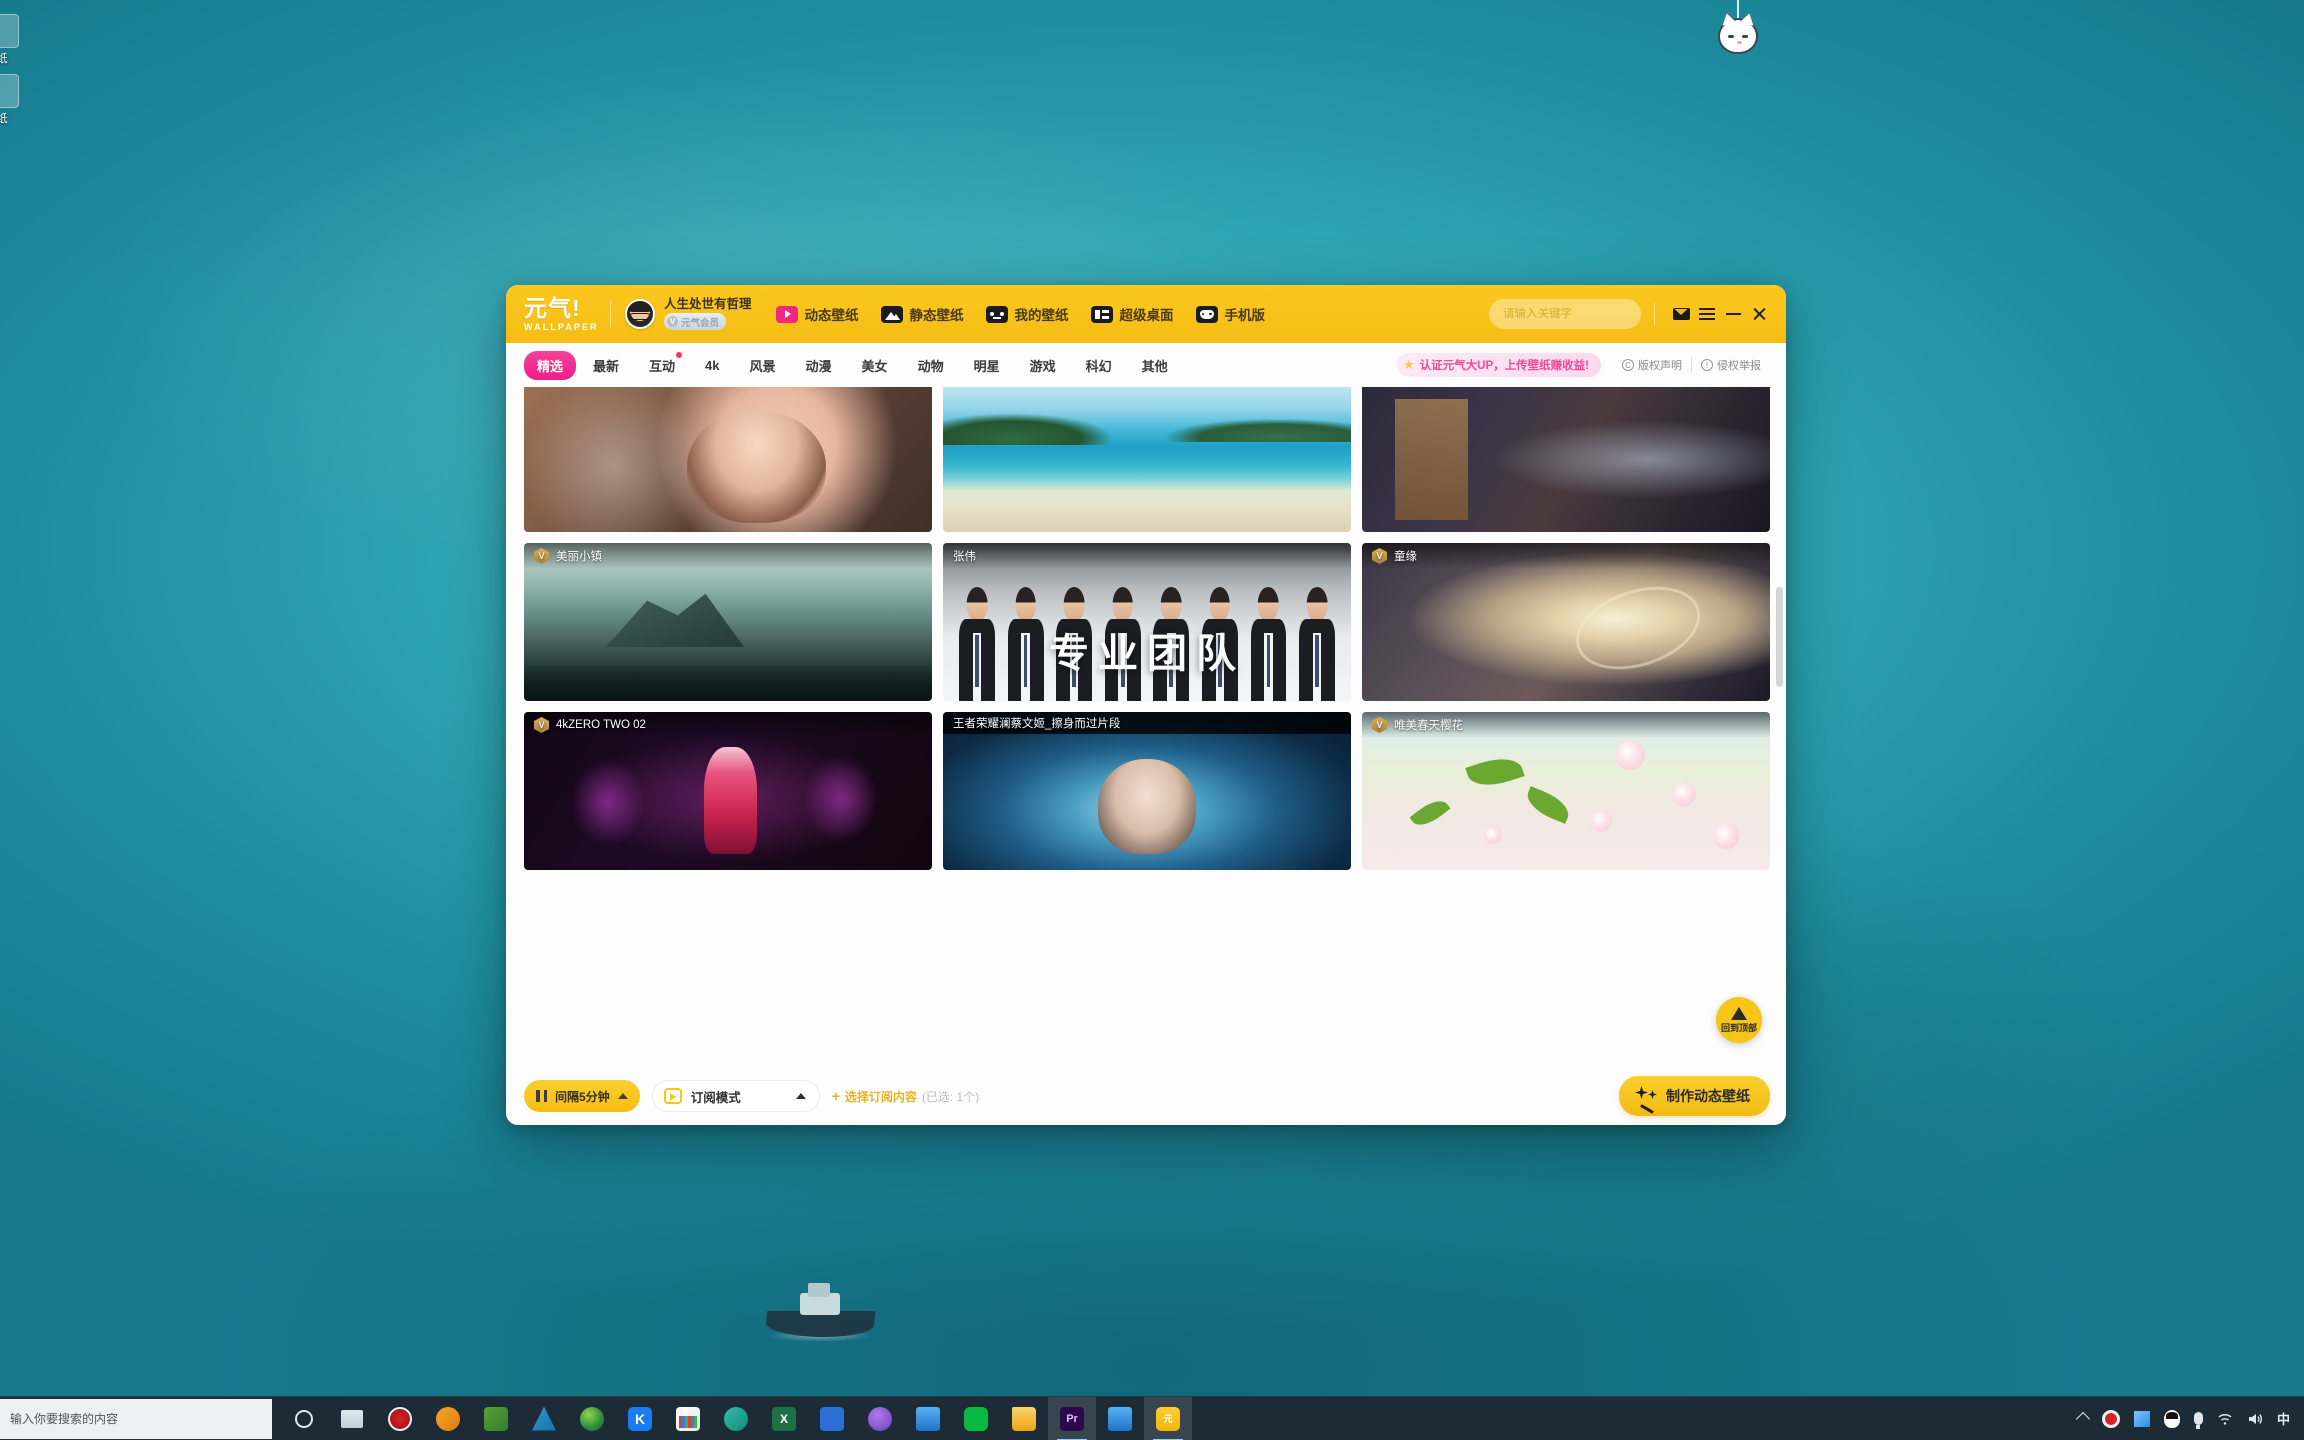  What do you see at coordinates (1580, 314) in the screenshot?
I see `search-input` at bounding box center [1580, 314].